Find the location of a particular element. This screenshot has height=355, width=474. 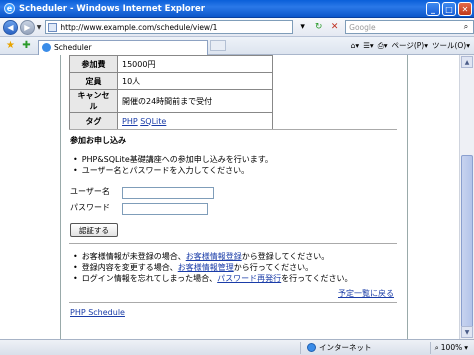

minimize-button: _ is located at coordinates (433, 9).